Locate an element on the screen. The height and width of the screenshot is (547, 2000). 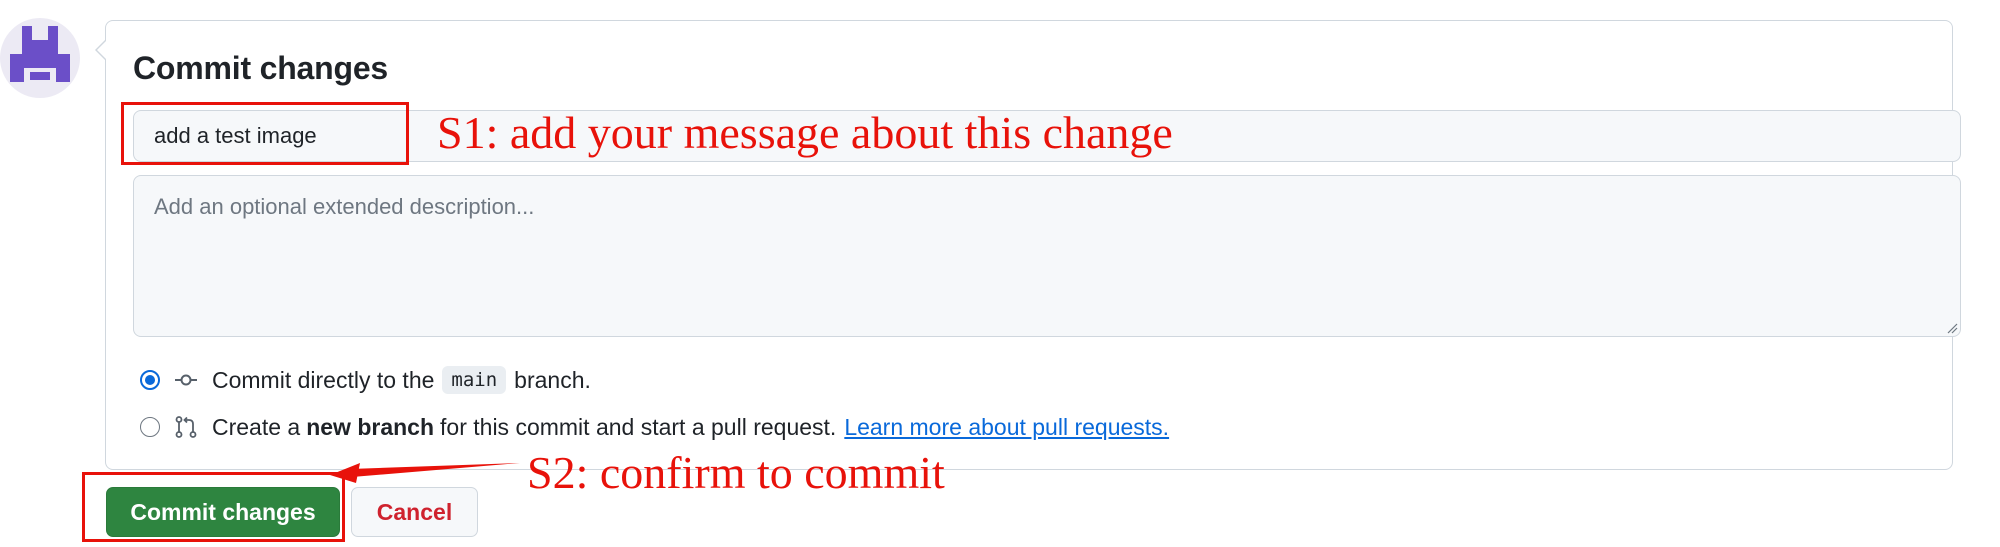
annotation-step1: S1: add your message about this change is located at coordinates (805, 132).